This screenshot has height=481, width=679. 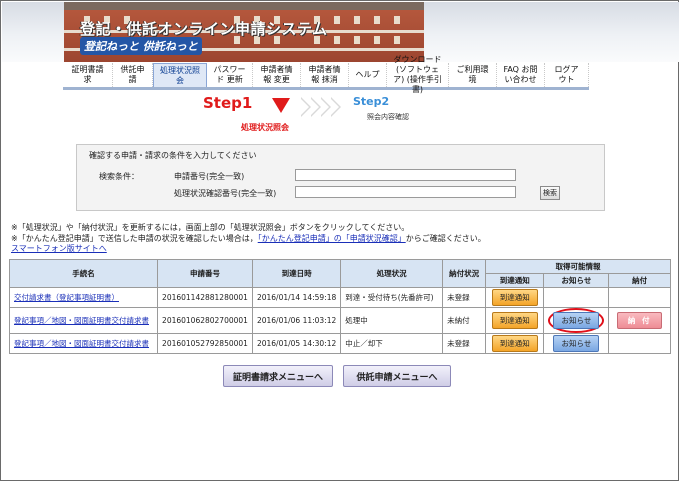 I want to click on status-check-number-input, so click(x=405, y=192).